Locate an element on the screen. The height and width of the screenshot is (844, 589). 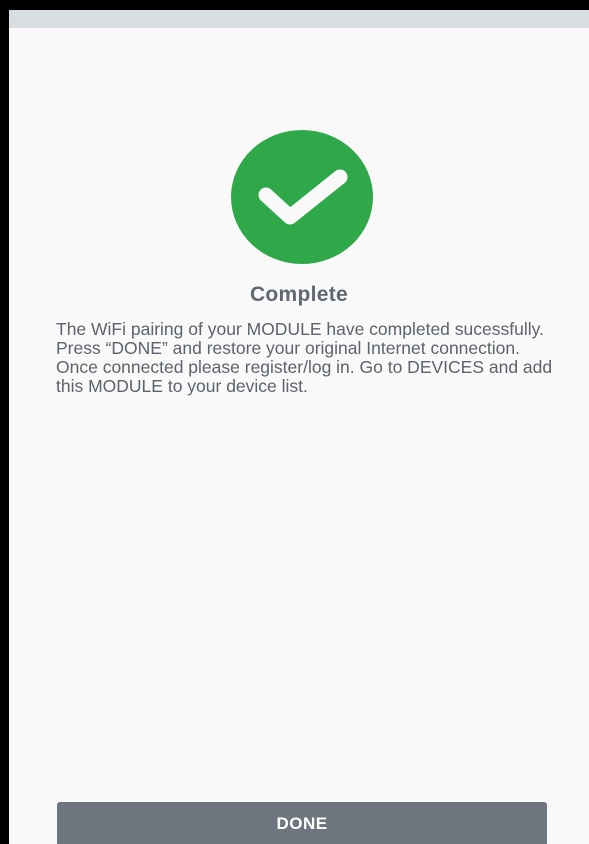
checkmark-icon is located at coordinates (303, 197).